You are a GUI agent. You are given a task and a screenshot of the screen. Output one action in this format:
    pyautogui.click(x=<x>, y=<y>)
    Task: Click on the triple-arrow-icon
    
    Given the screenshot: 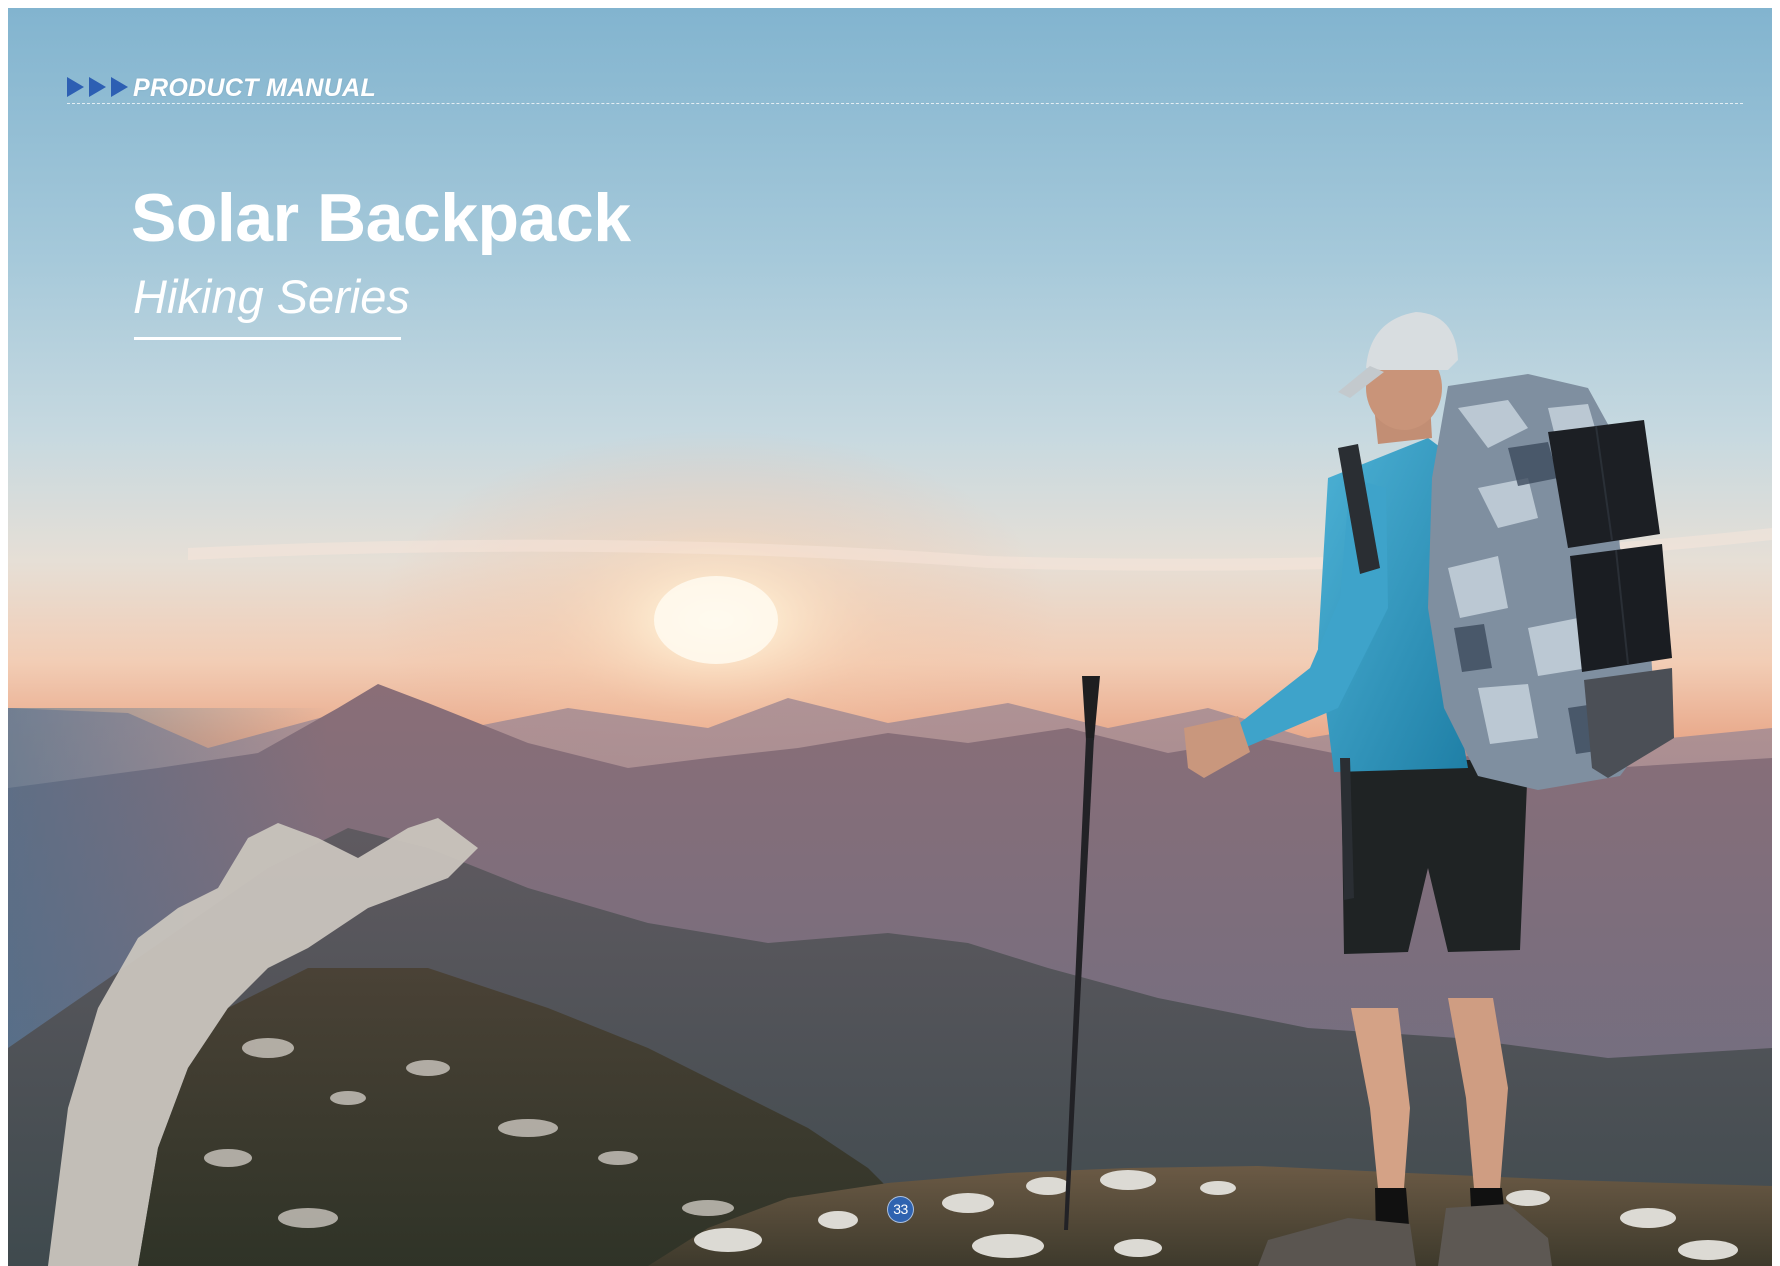 What is the action you would take?
    pyautogui.click(x=97, y=87)
    